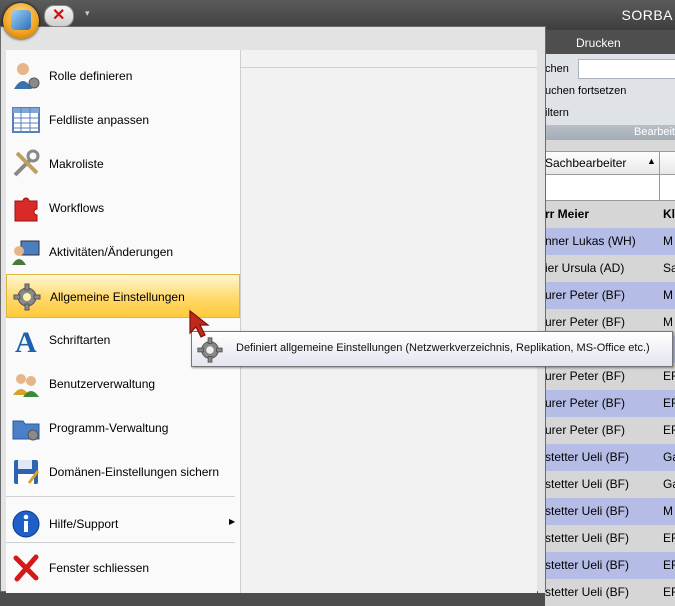 This screenshot has width=675, height=606. Describe the element at coordinates (654, 132) in the screenshot. I see `ribbon-group-label: Bearbeit` at that location.